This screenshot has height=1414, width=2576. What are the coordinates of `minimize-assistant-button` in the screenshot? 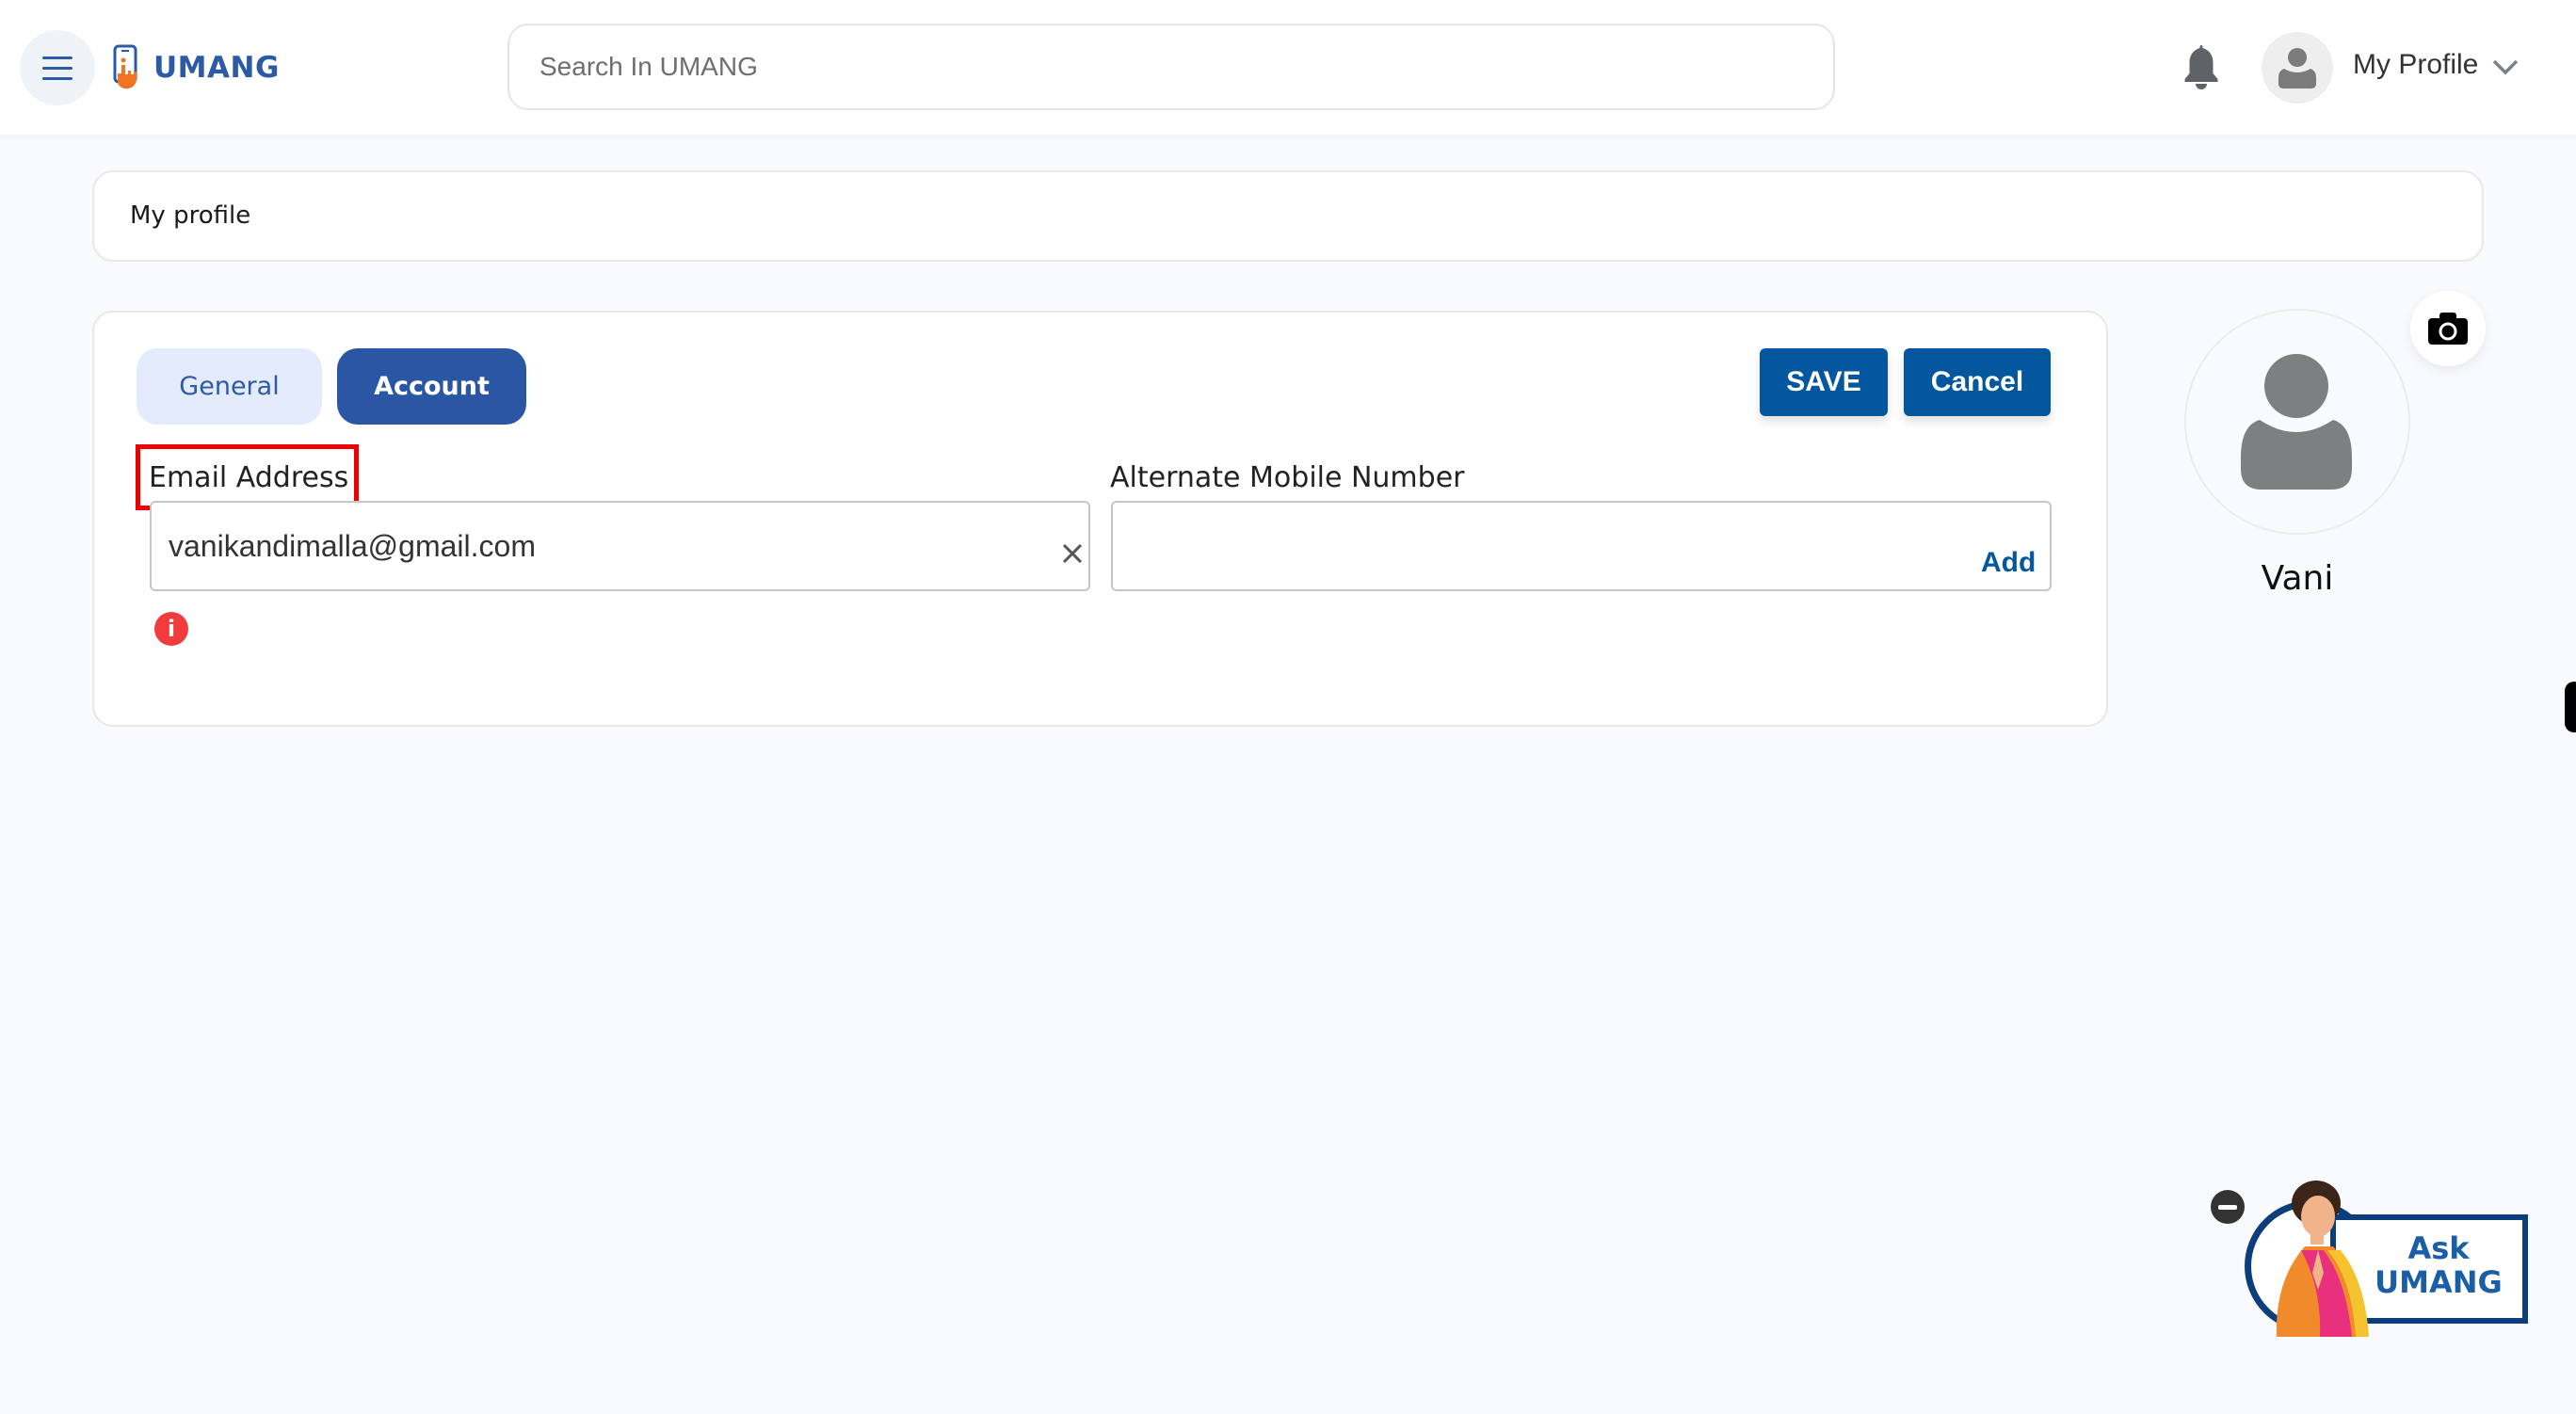 It's located at (2228, 1207).